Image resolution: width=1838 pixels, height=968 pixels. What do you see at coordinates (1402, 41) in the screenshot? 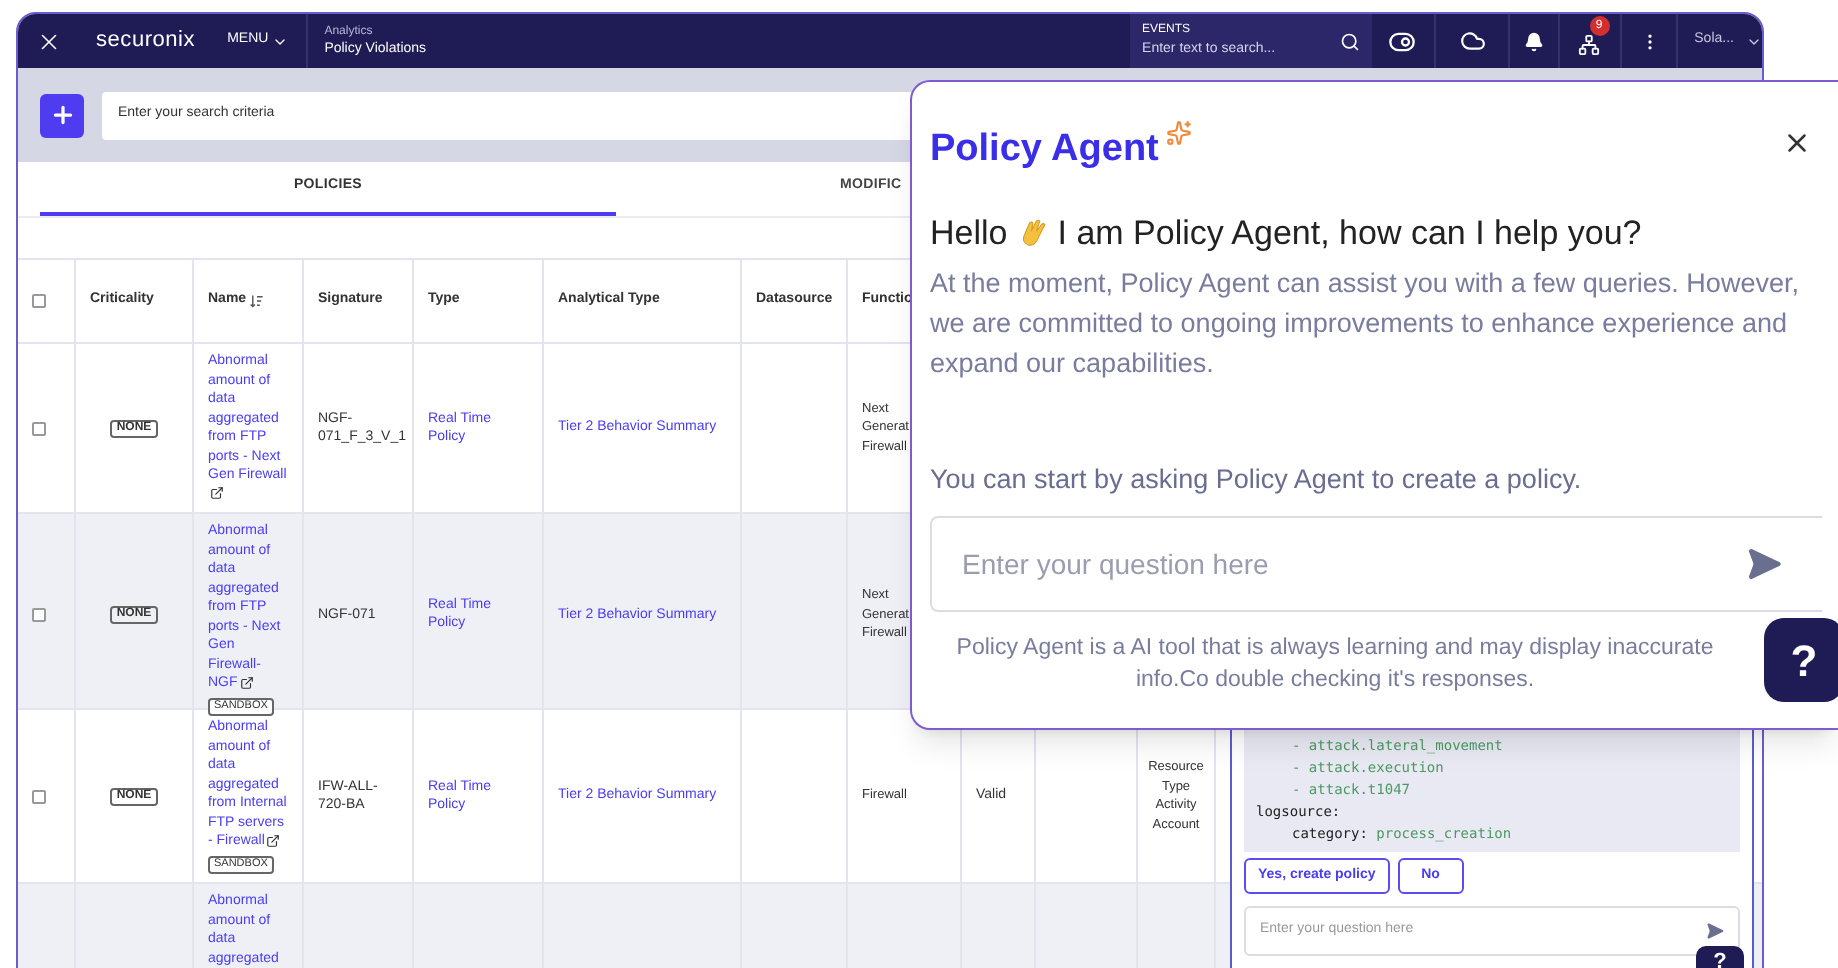
I see `toggle-icon` at bounding box center [1402, 41].